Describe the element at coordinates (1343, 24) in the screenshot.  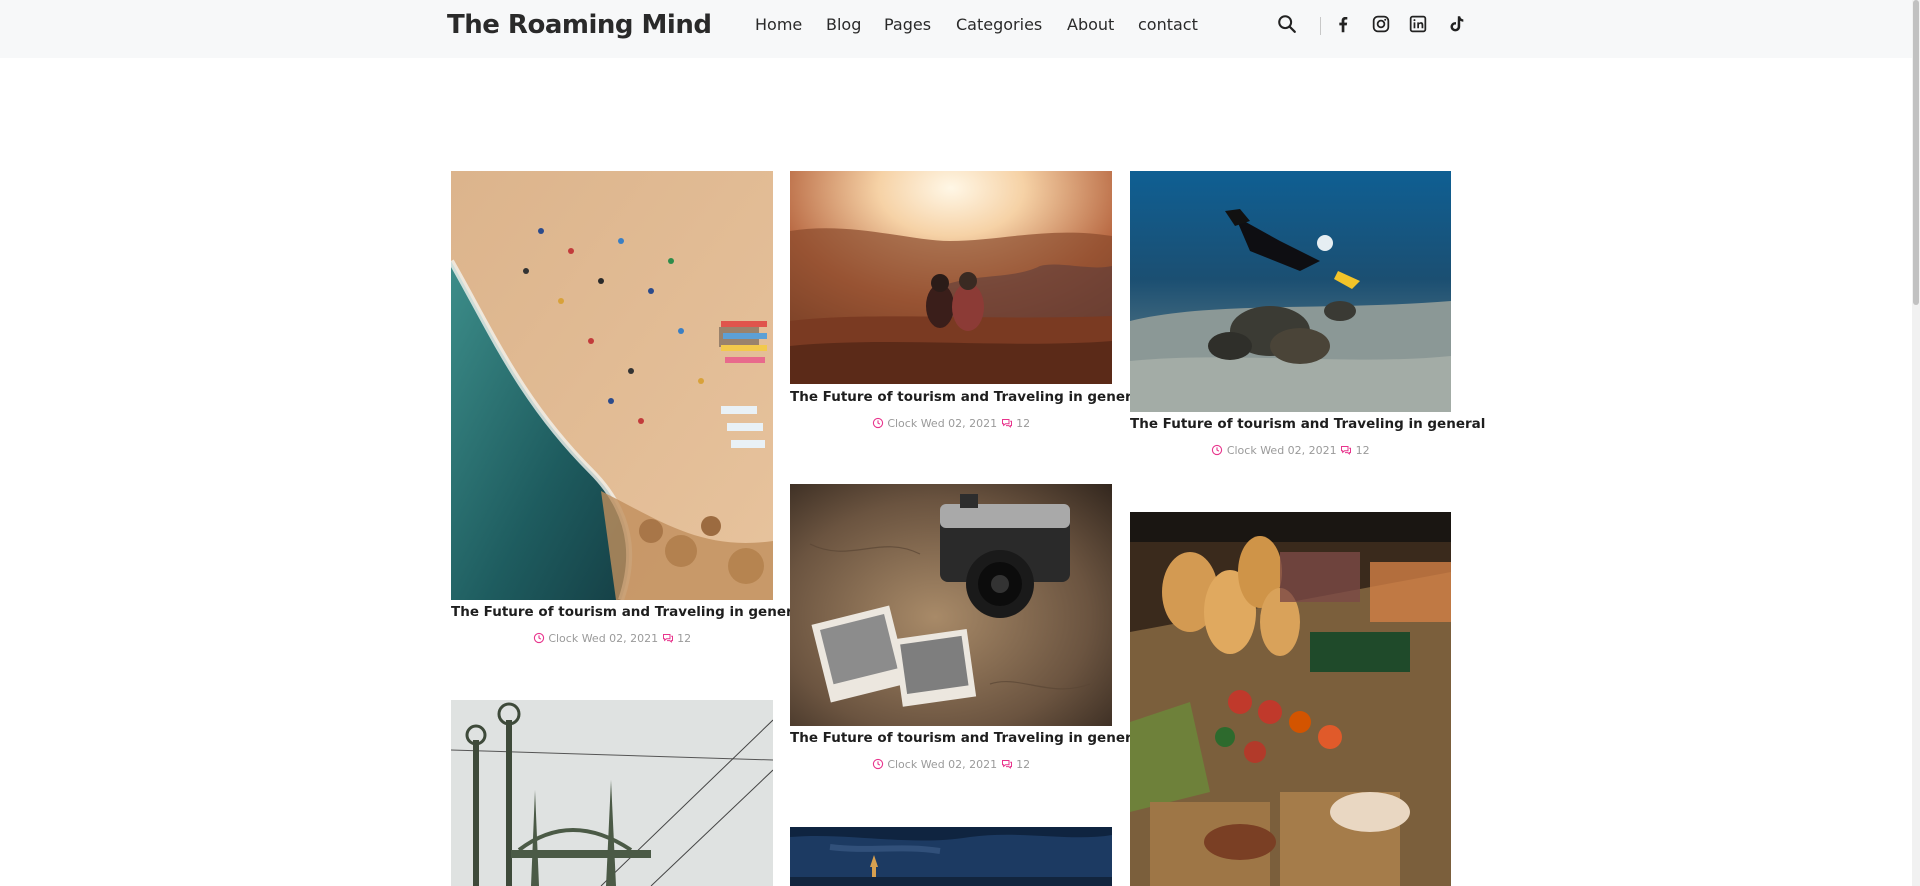
I see `facebook-icon` at that location.